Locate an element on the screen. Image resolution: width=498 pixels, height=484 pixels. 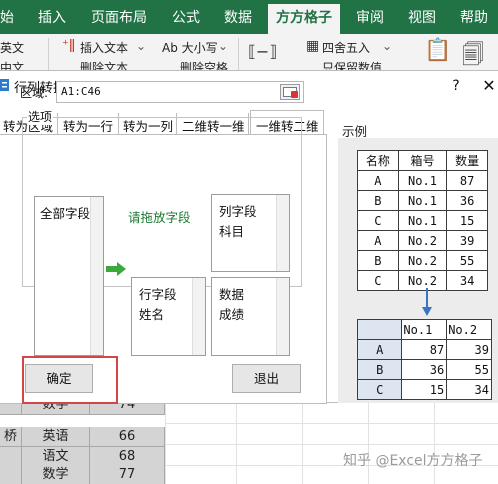
table-row: B No.2 55 is located at coordinates (422, 260).